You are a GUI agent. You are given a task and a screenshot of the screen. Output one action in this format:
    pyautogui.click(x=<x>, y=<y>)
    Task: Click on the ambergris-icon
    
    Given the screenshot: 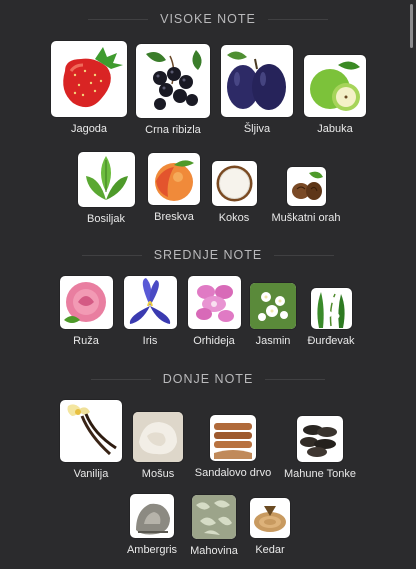 What is the action you would take?
    pyautogui.click(x=152, y=516)
    